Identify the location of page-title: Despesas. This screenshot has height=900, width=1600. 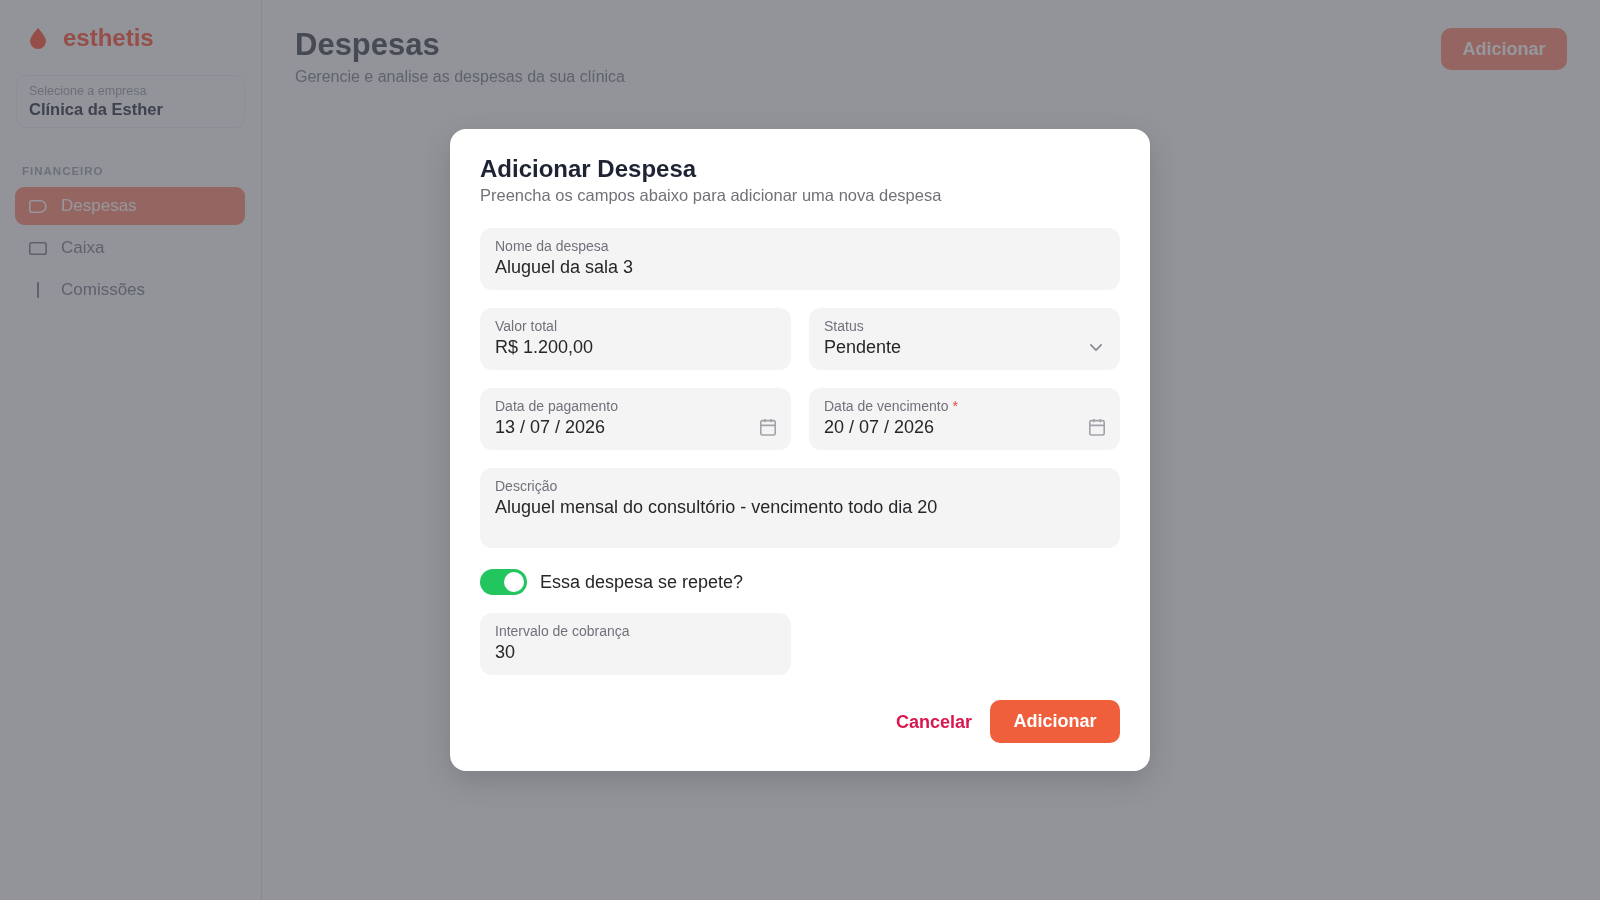
(368, 45).